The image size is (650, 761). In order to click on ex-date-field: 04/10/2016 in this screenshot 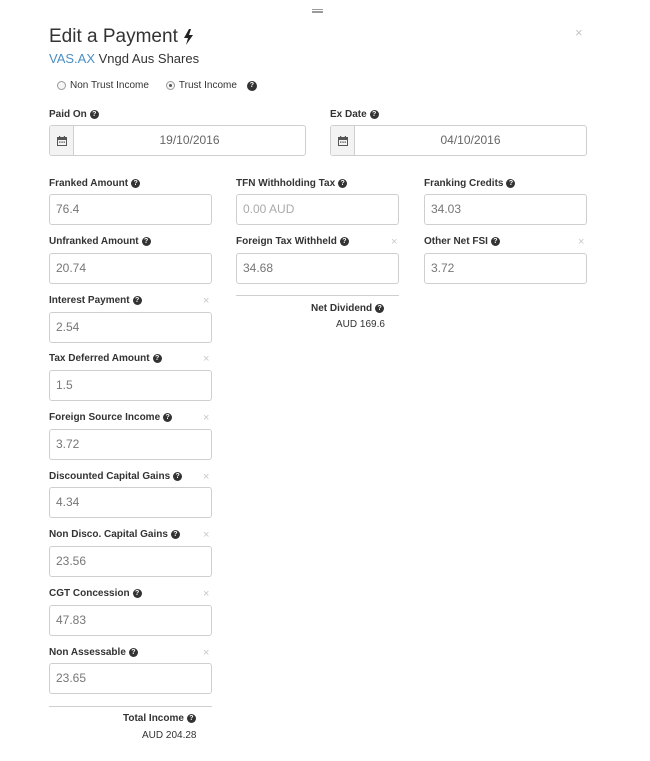, I will do `click(458, 140)`.